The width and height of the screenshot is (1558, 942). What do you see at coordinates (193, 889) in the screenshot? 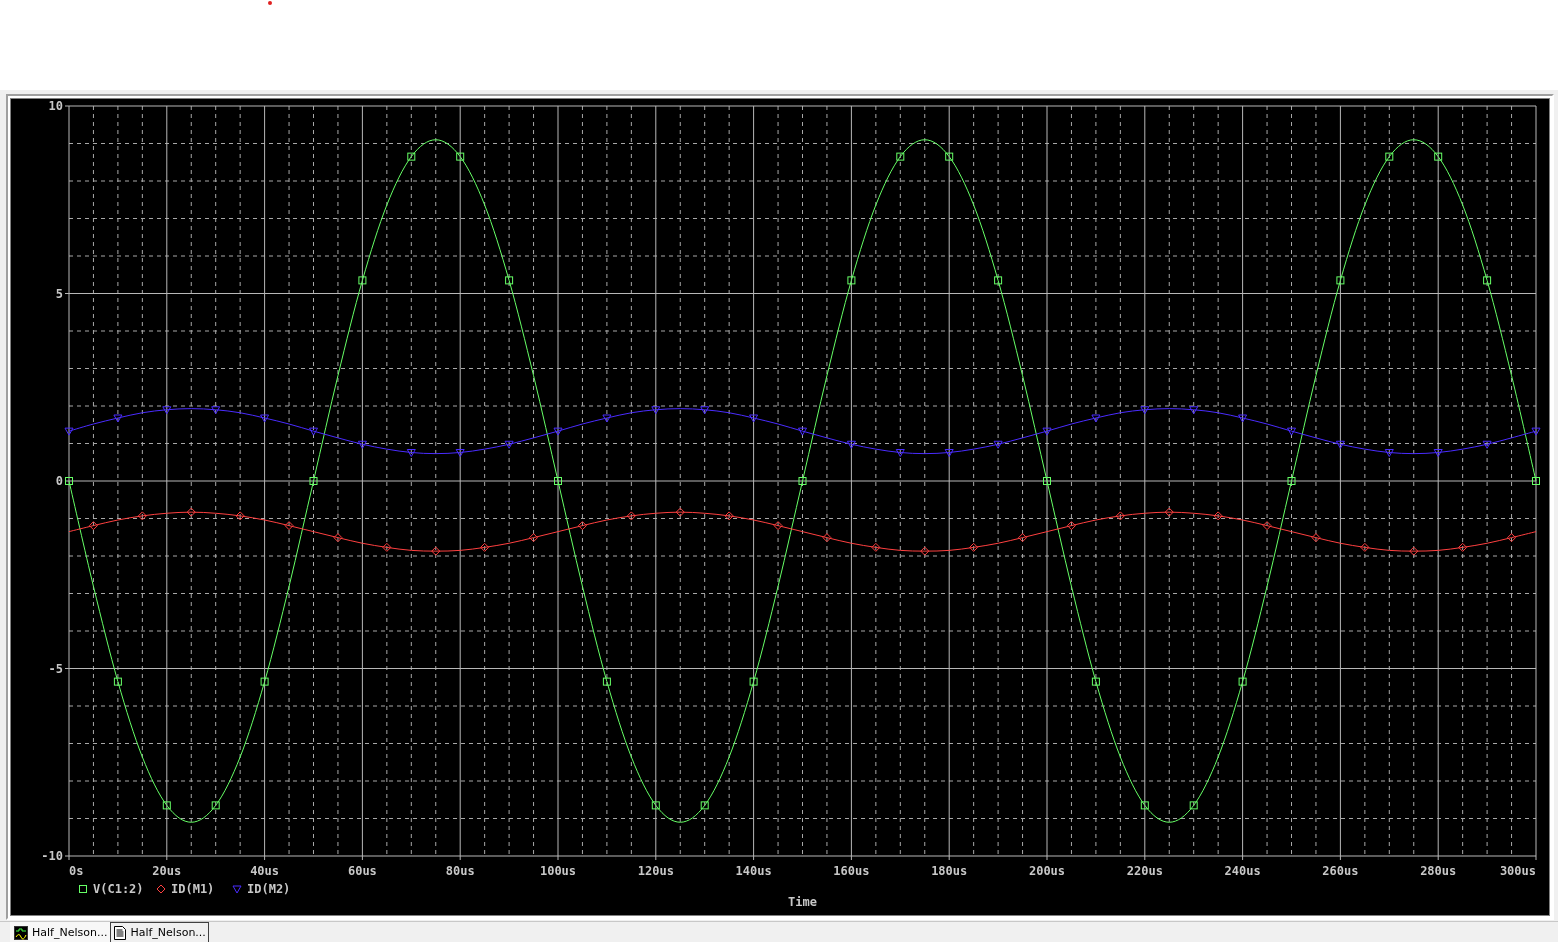
I see `legend-label: ID(M1)` at bounding box center [193, 889].